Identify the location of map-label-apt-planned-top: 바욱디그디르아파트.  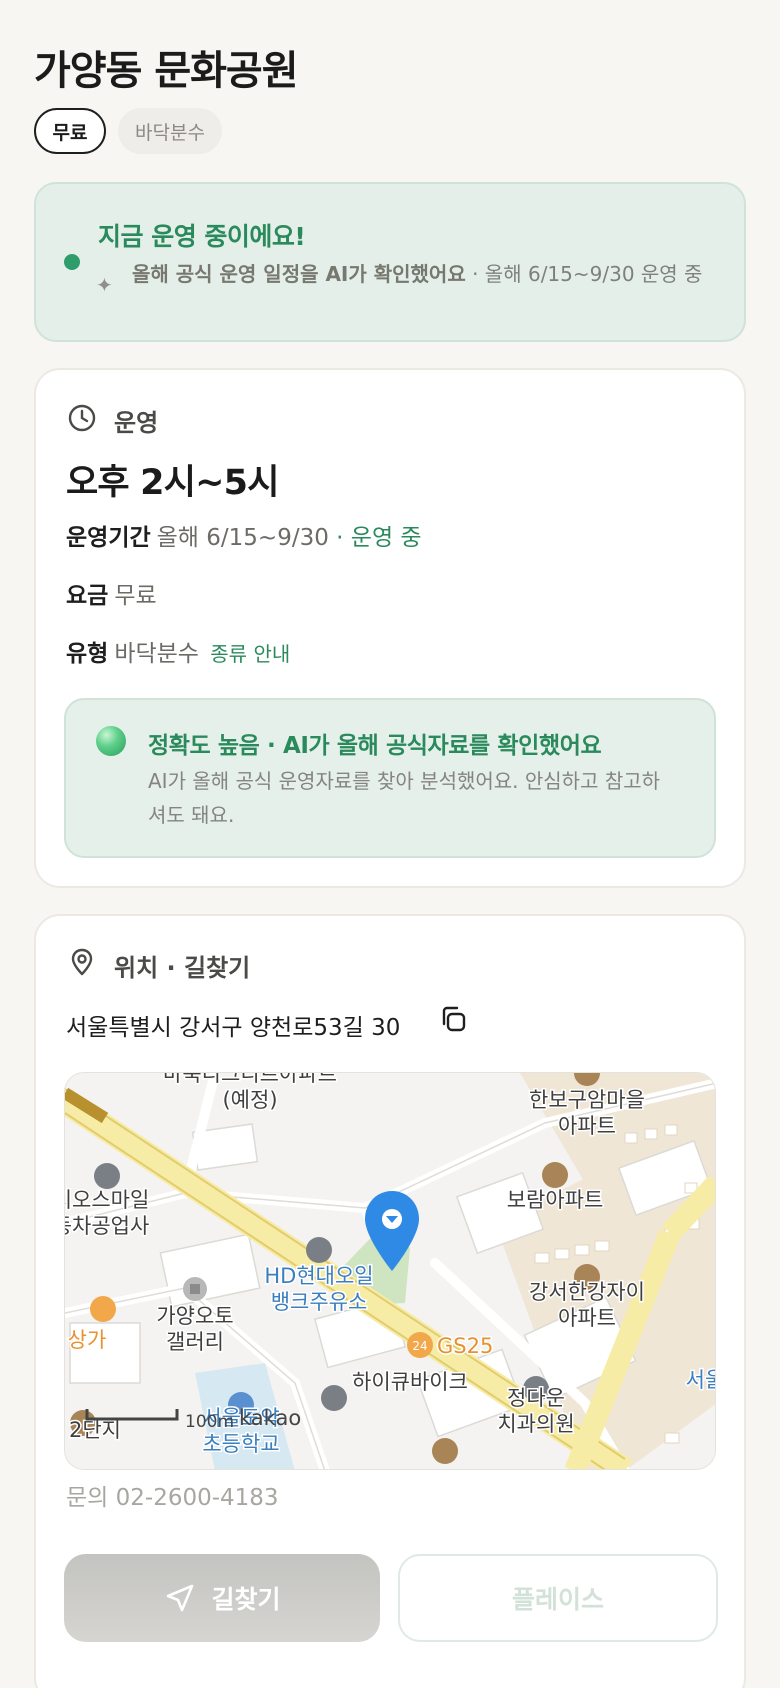
(250, 1079).